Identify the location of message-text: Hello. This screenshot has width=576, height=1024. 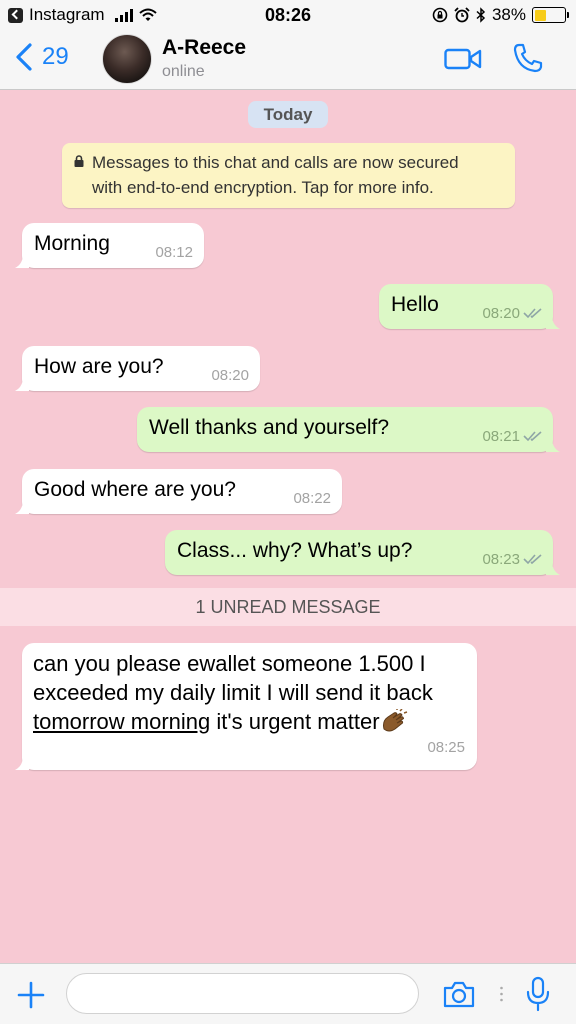
(415, 304).